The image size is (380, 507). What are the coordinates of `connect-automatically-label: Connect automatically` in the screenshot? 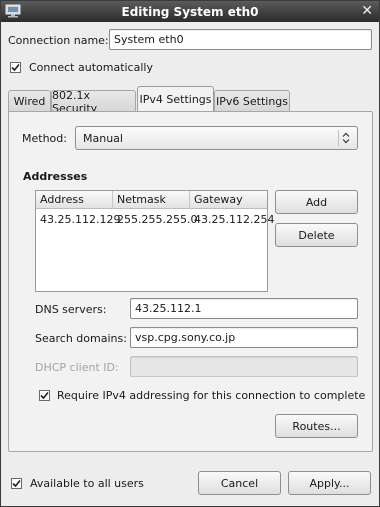 It's located at (91, 67).